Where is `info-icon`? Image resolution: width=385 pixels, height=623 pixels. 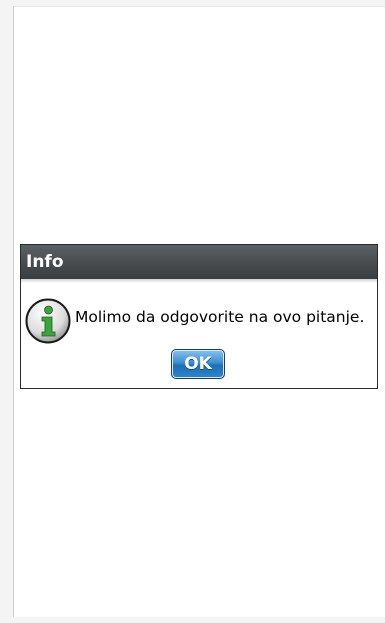
info-icon is located at coordinates (48, 321).